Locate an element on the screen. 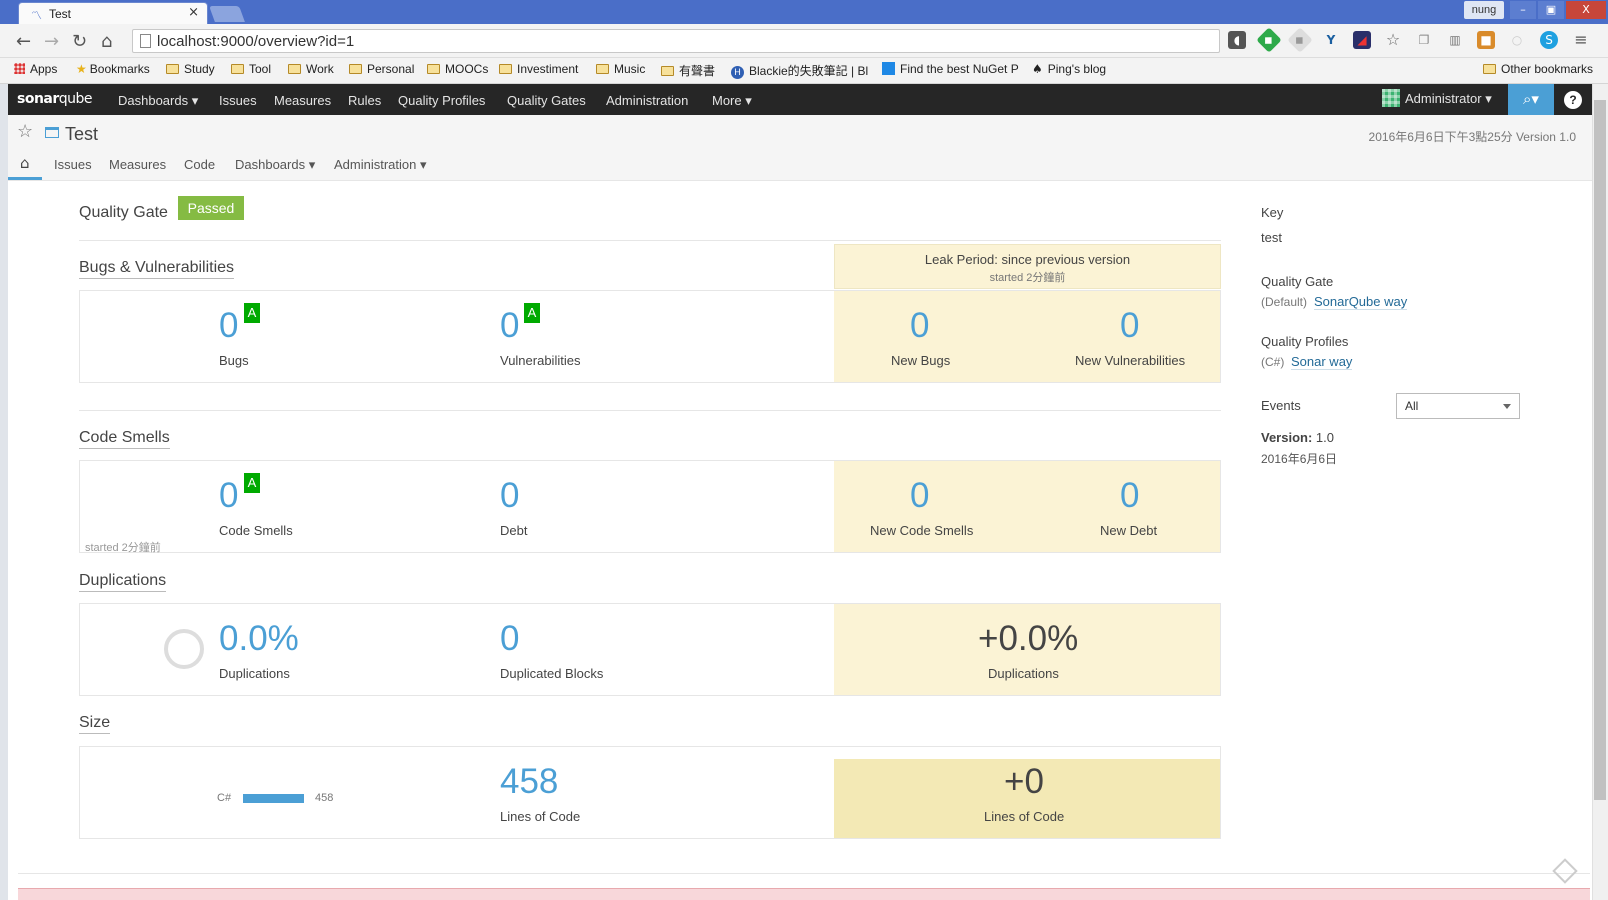  extension-green-icon: ◆ is located at coordinates (1269, 40).